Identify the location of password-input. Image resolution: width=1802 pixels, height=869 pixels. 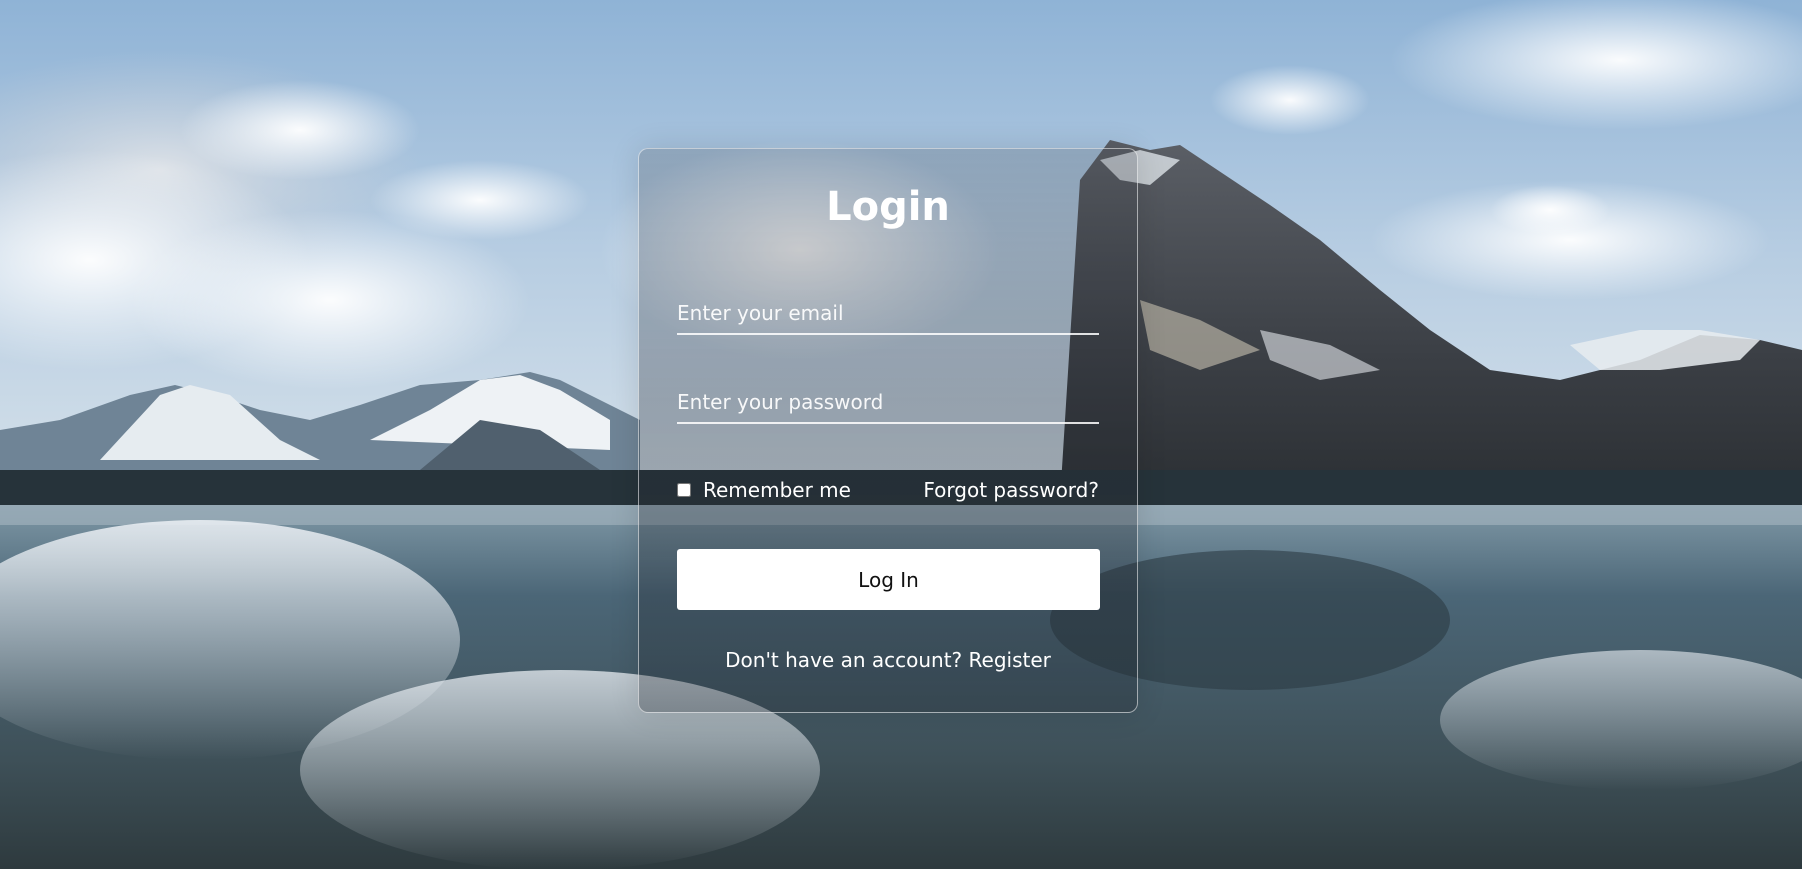
(888, 402).